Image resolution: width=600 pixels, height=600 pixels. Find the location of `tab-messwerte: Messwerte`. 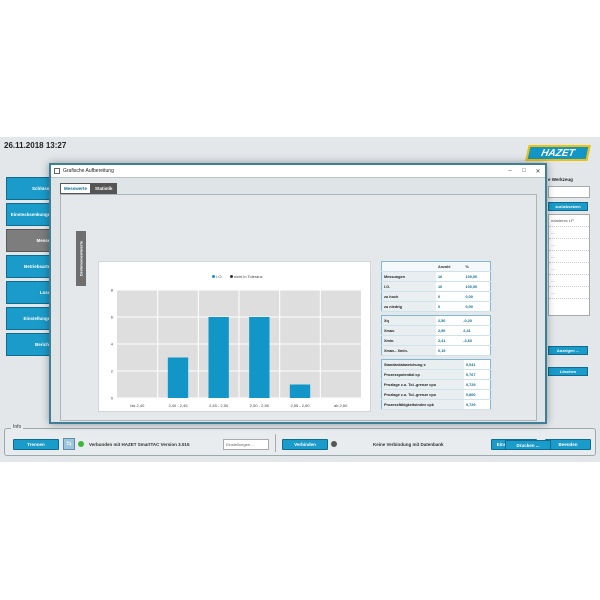

tab-messwerte: Messwerte is located at coordinates (76, 188).